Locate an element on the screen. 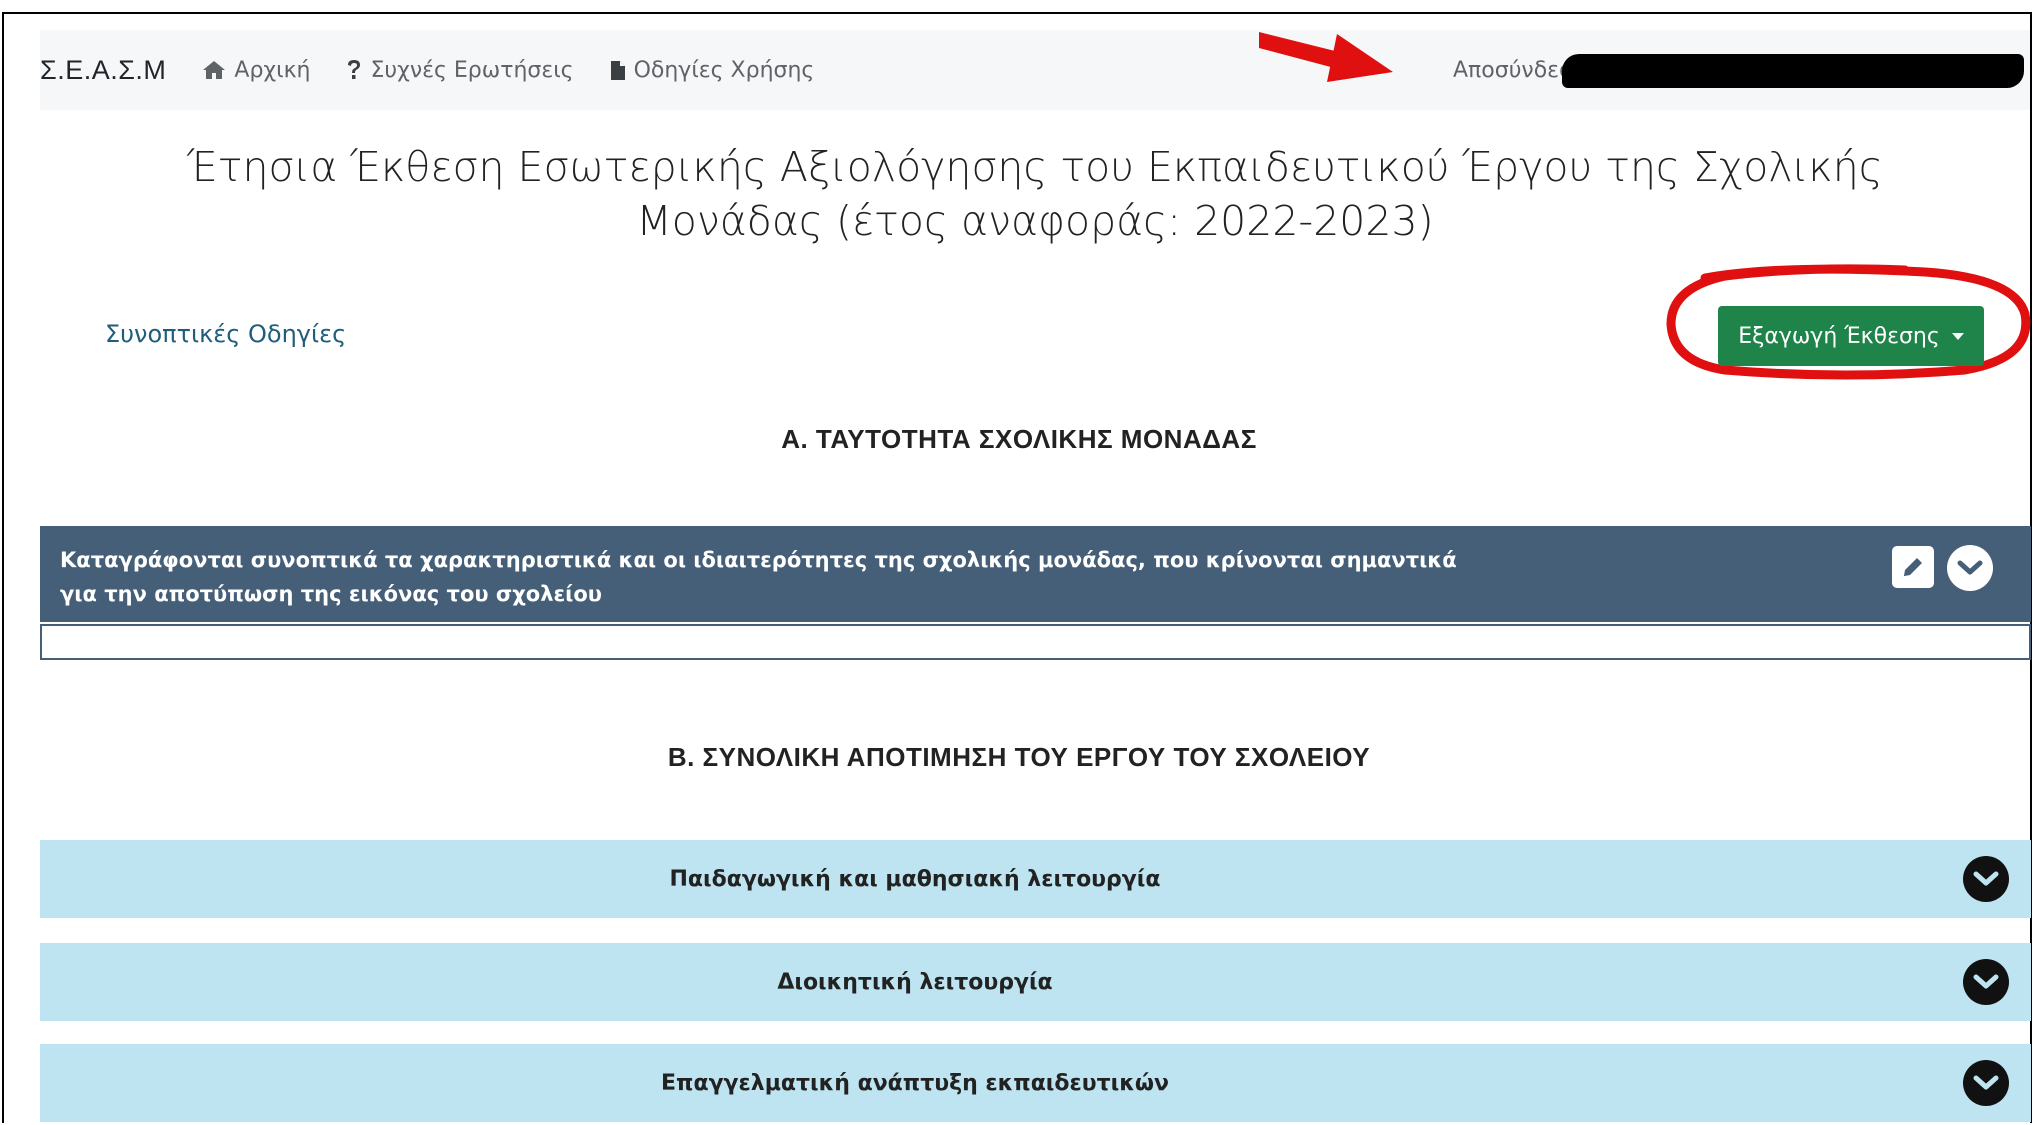  brand-logo: Σ.Ε.Α.Σ.Μ is located at coordinates (103, 70).